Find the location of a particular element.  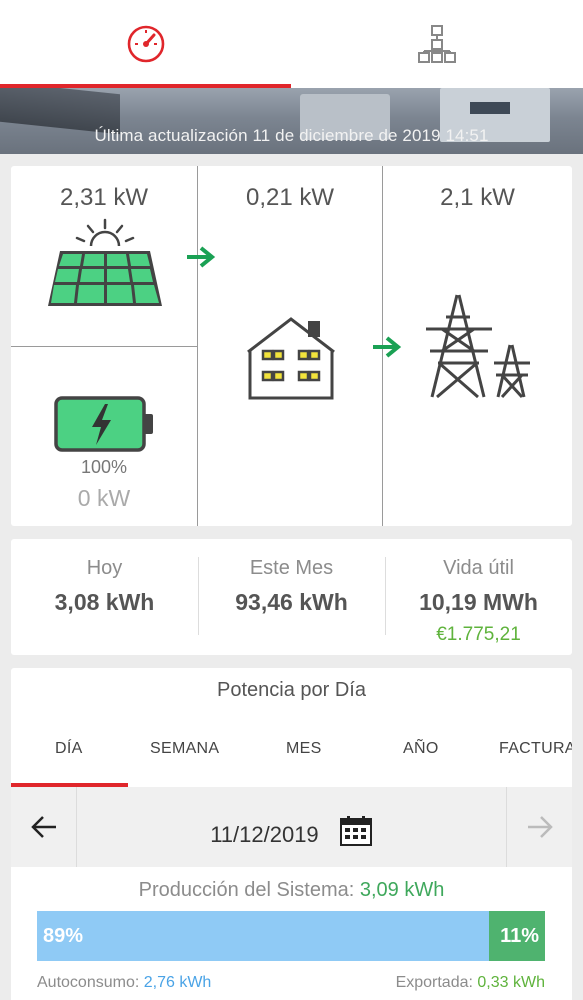

home-power: 0,21 kW is located at coordinates (290, 197).